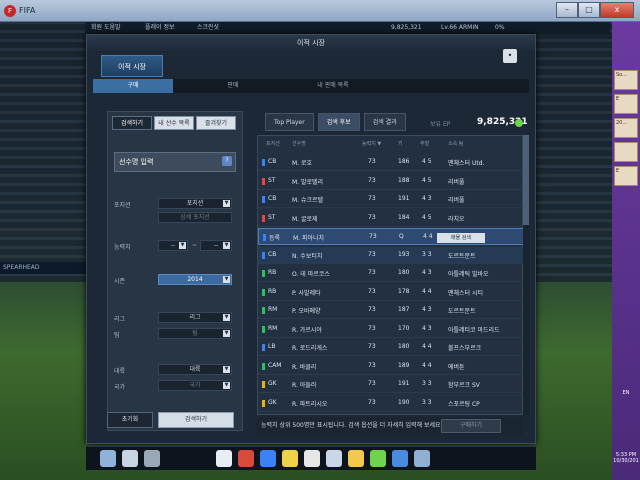  I want to click on tab-search-candidates: 검색 후보, so click(338, 122).